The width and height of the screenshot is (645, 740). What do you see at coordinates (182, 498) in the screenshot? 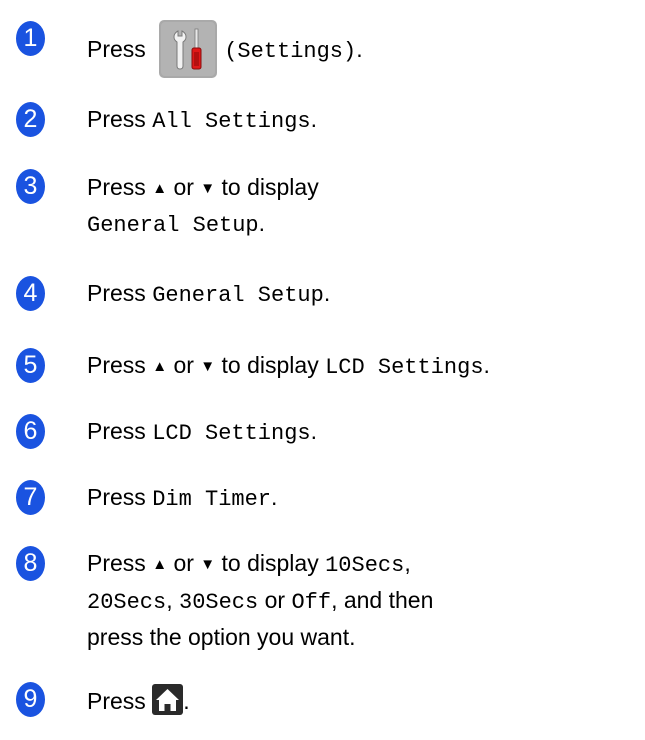
I see `step-text: Press Dim Timer.` at bounding box center [182, 498].